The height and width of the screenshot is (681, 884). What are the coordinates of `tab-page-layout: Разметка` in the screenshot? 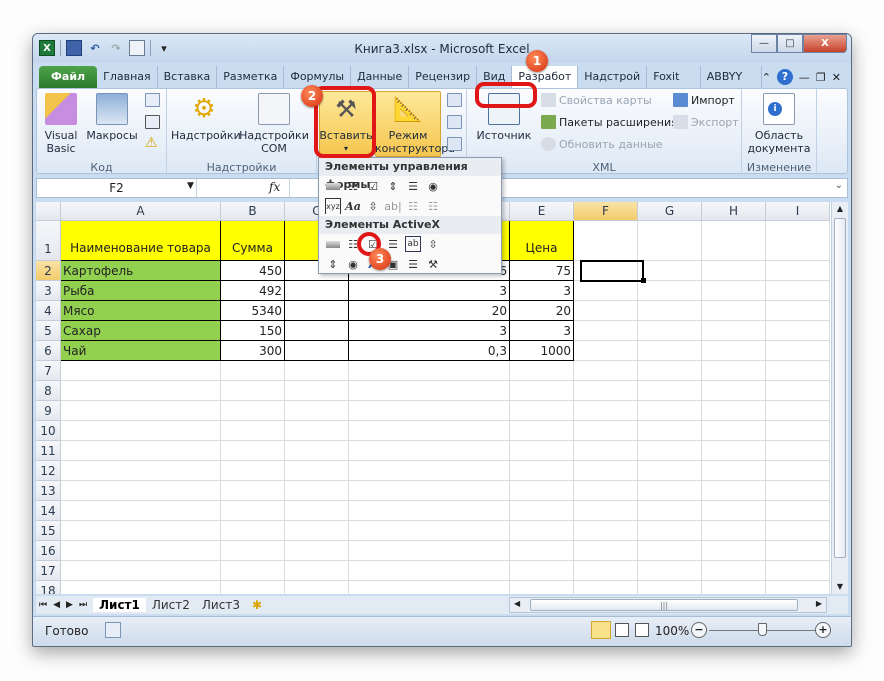 It's located at (251, 77).